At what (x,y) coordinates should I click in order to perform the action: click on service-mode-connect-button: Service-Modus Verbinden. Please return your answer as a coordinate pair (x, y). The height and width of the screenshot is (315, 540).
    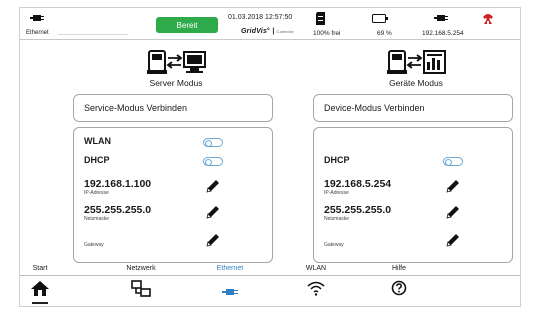
    Looking at the image, I should click on (173, 108).